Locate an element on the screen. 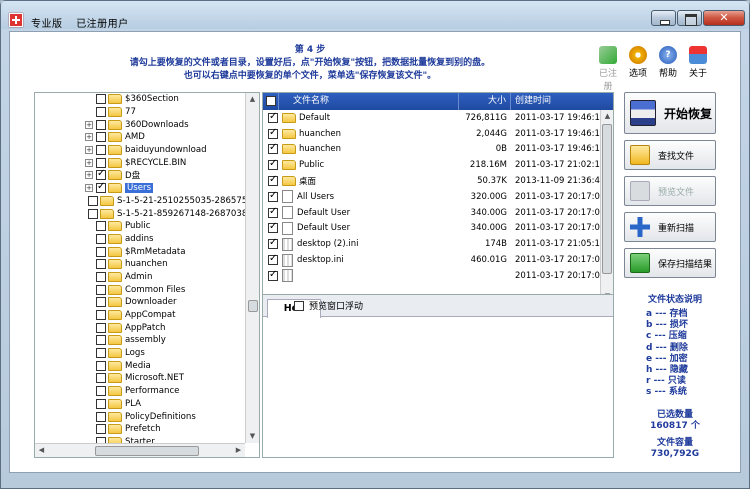 This screenshot has width=750, height=489. help-button: ? 帮助 is located at coordinates (668, 69).